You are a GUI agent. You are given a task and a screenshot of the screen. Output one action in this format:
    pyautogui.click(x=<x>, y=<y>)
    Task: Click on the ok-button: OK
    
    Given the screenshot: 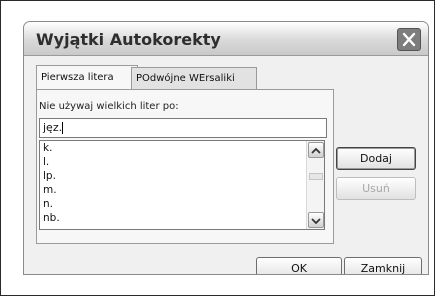 What is the action you would take?
    pyautogui.click(x=299, y=266)
    